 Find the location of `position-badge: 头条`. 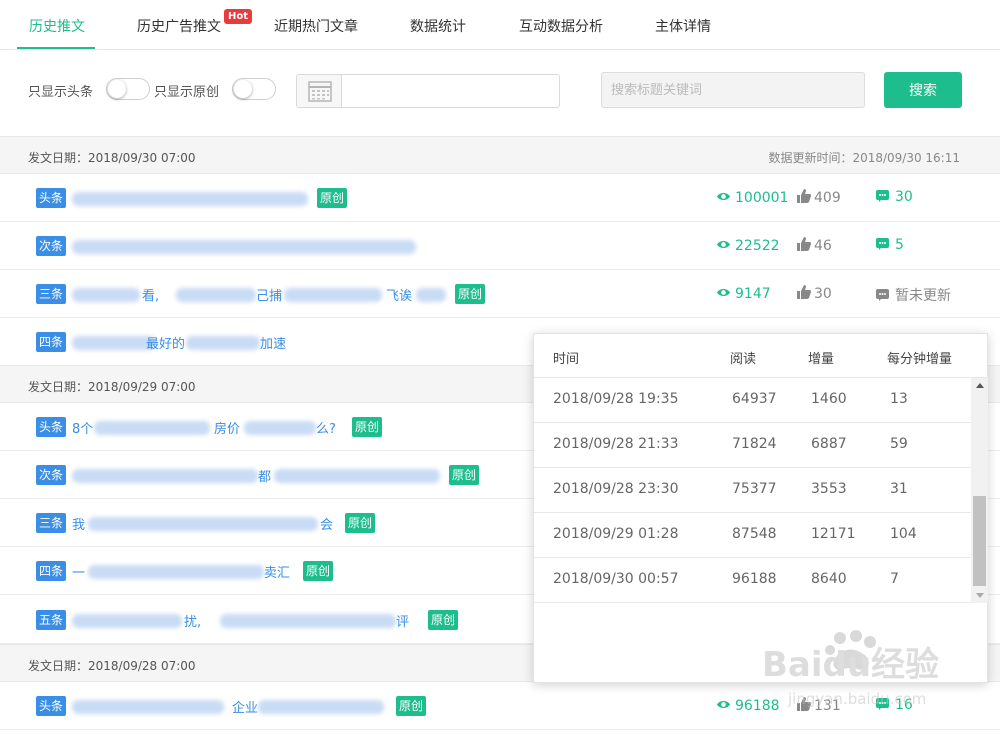

position-badge: 头条 is located at coordinates (51, 706).